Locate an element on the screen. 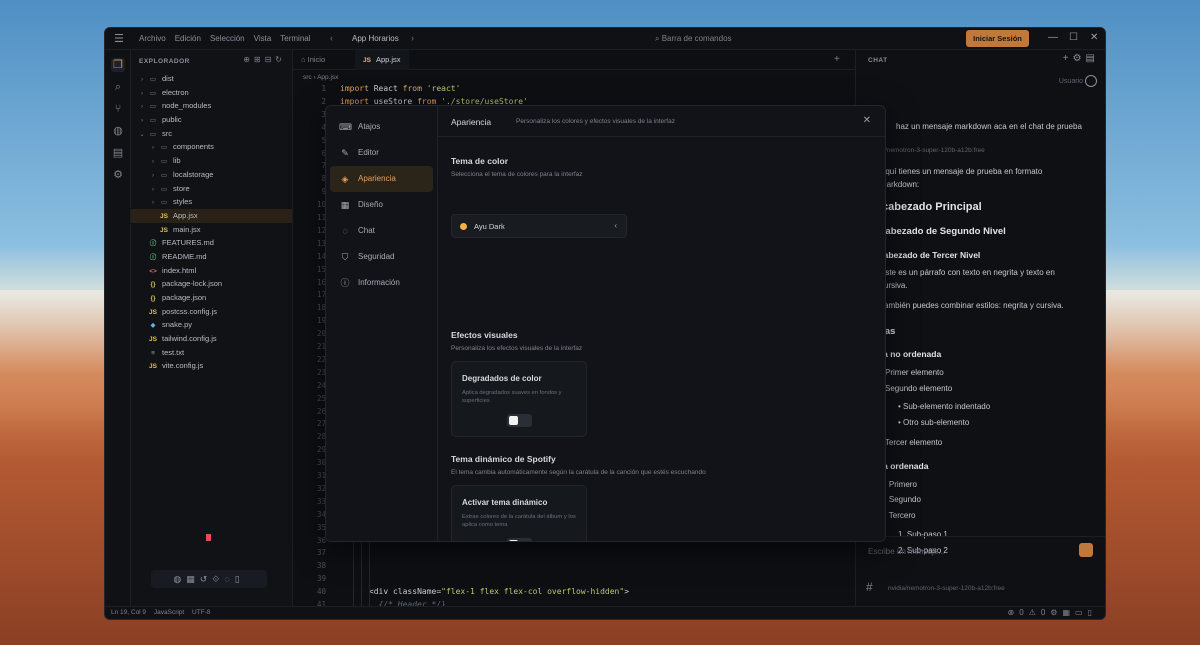 The height and width of the screenshot is (645, 1200). menu-item-edición: Edición is located at coordinates (188, 38).